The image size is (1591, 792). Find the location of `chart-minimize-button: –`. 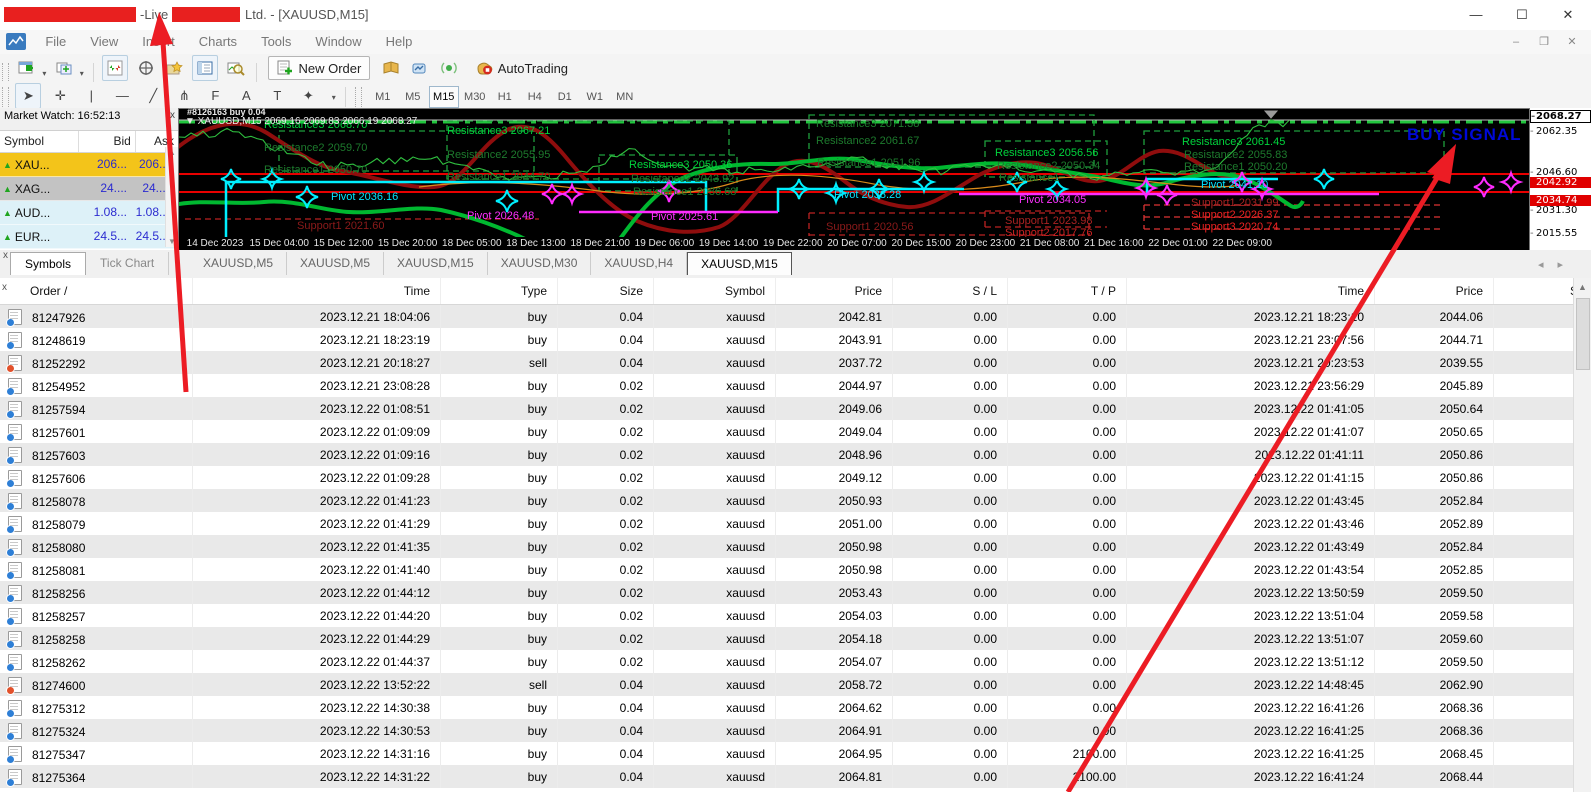

chart-minimize-button: – is located at coordinates (1516, 42).